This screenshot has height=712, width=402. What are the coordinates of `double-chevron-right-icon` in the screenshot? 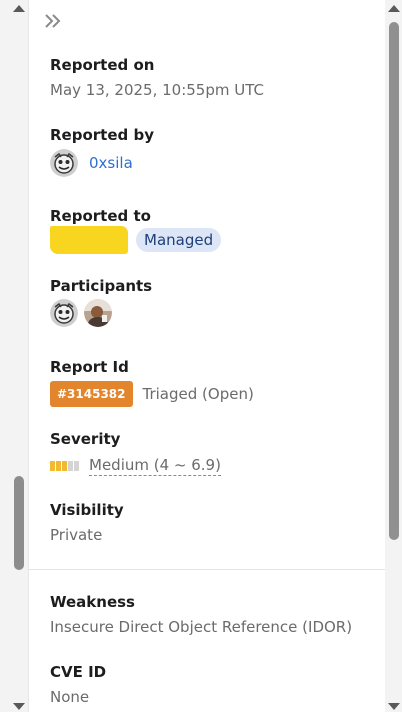 It's located at (53, 21).